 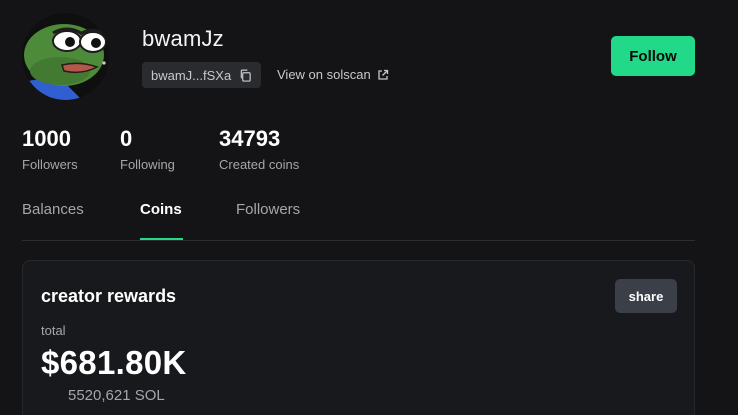 What do you see at coordinates (191, 75) in the screenshot?
I see `wallet-address: bwamJ...fSXa` at bounding box center [191, 75].